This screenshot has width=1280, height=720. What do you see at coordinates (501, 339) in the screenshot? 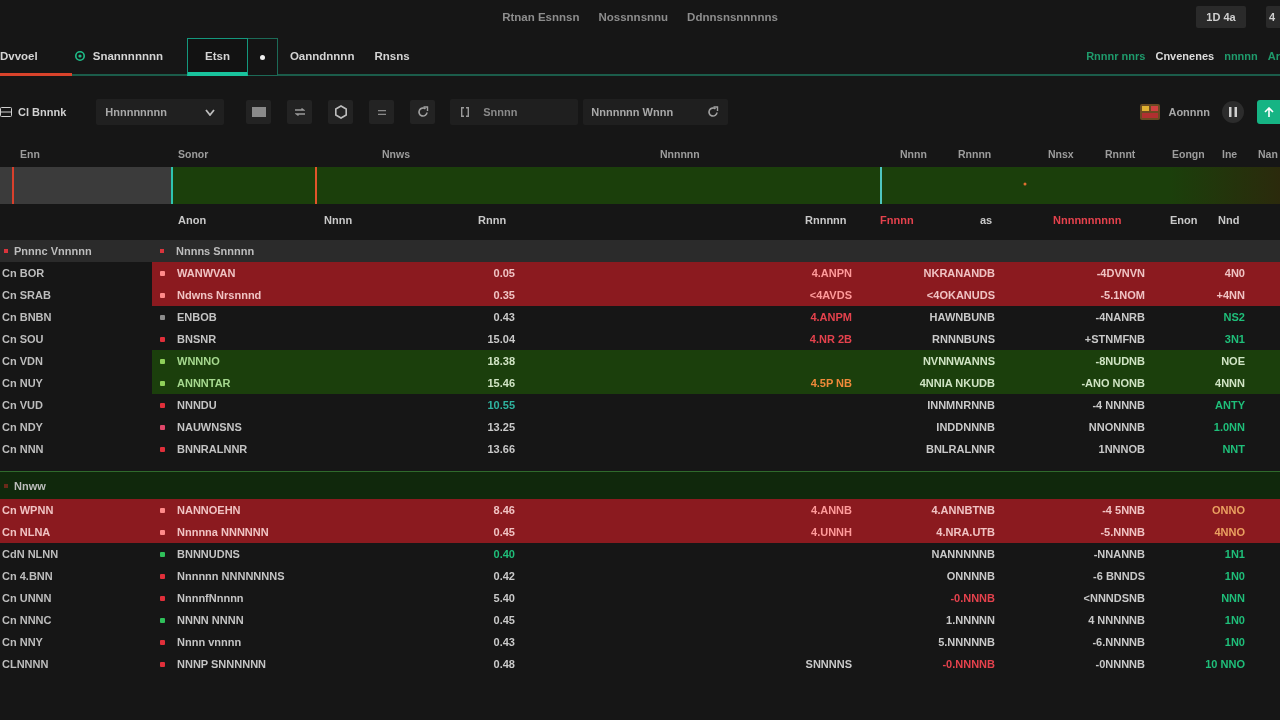
I see `table-cell: 15.04` at bounding box center [501, 339].